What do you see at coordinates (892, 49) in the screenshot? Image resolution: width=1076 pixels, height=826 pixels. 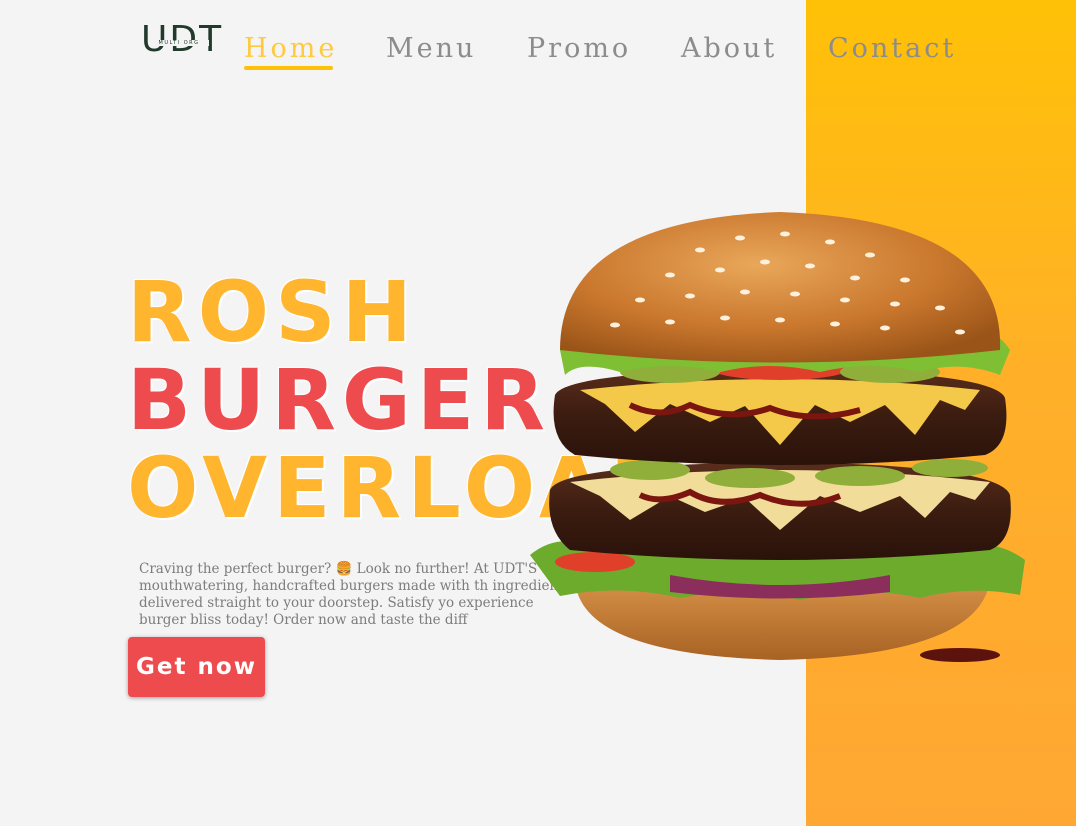 I see `nav-contact: Contact` at bounding box center [892, 49].